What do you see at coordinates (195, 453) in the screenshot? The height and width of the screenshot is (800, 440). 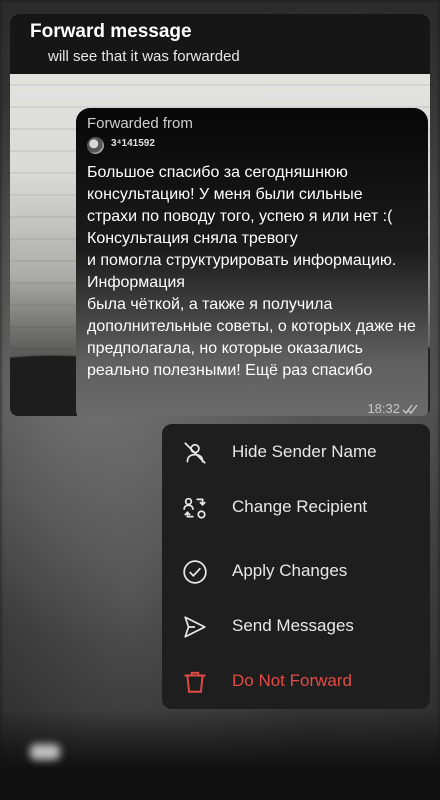 I see `user-off-icon` at bounding box center [195, 453].